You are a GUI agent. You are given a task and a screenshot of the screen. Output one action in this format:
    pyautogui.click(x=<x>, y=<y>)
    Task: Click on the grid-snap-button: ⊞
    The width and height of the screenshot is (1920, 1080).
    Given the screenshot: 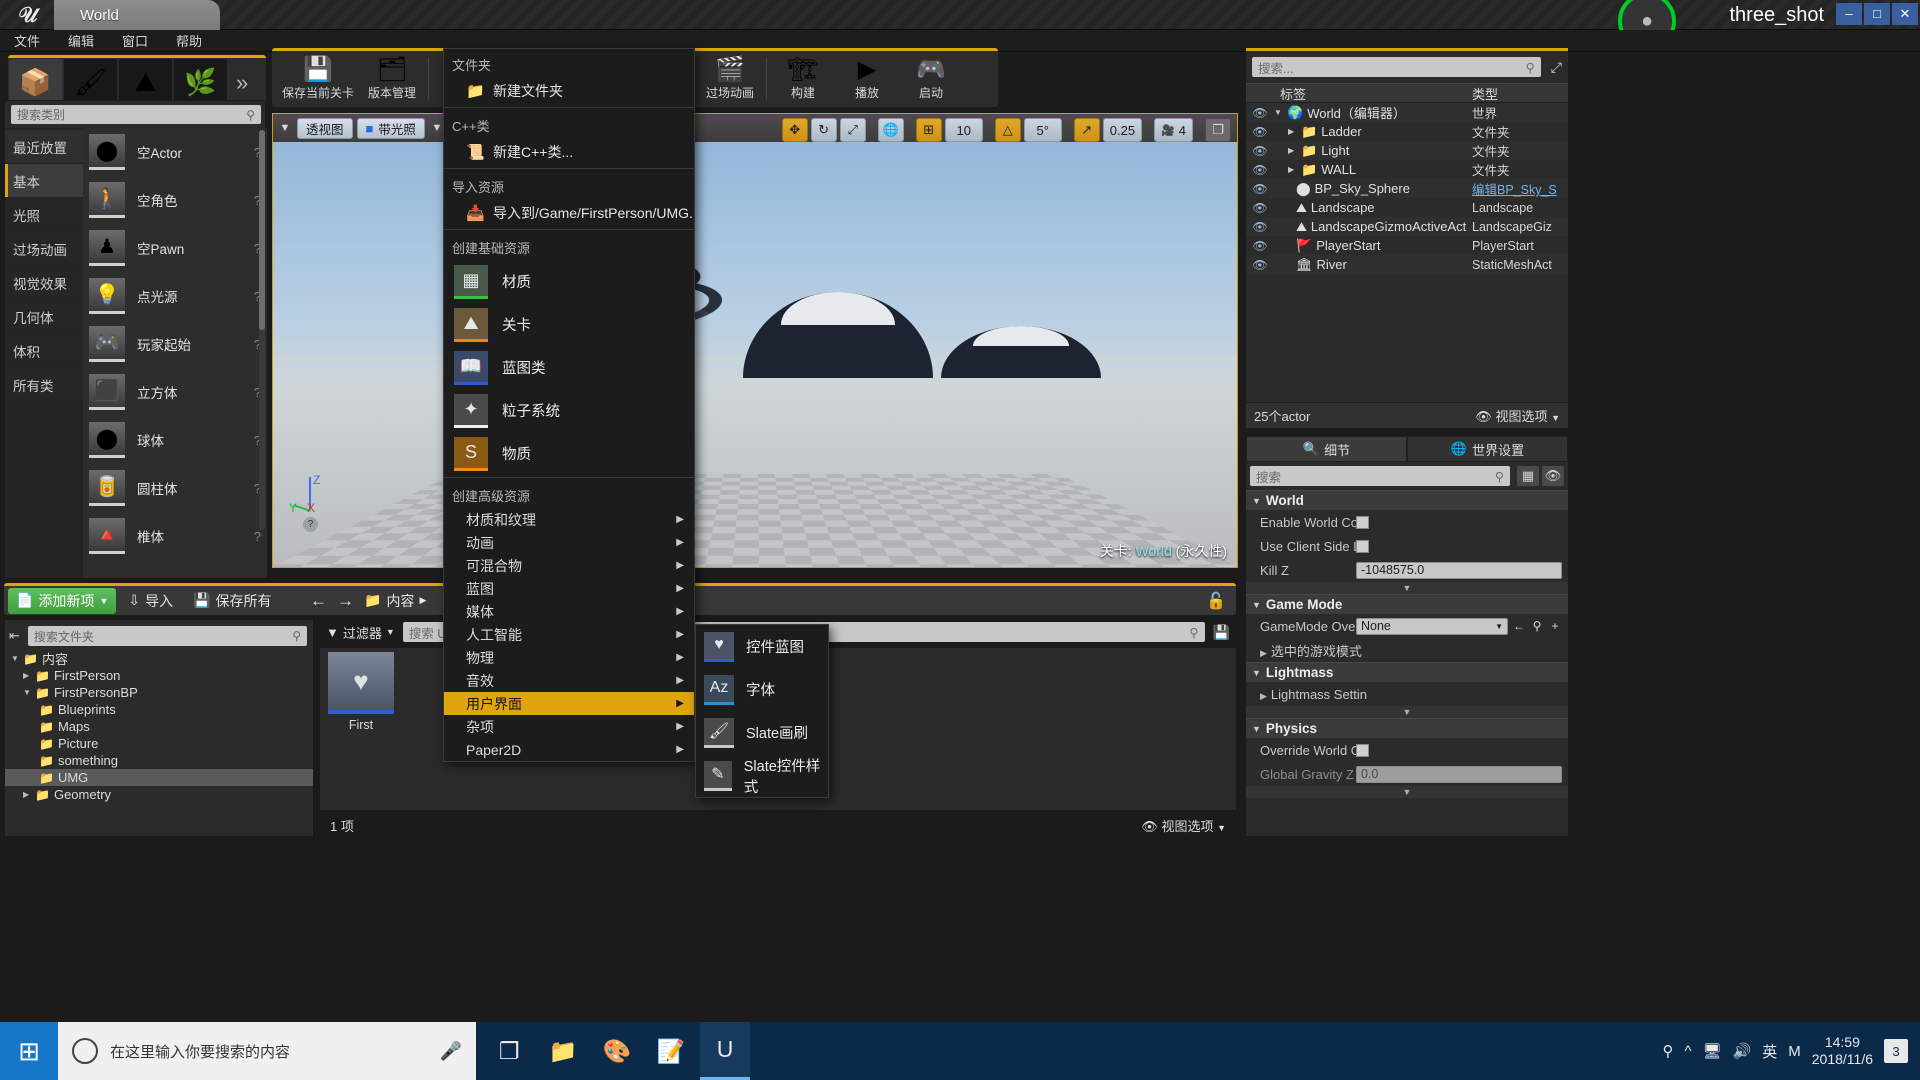 What is the action you would take?
    pyautogui.click(x=928, y=130)
    